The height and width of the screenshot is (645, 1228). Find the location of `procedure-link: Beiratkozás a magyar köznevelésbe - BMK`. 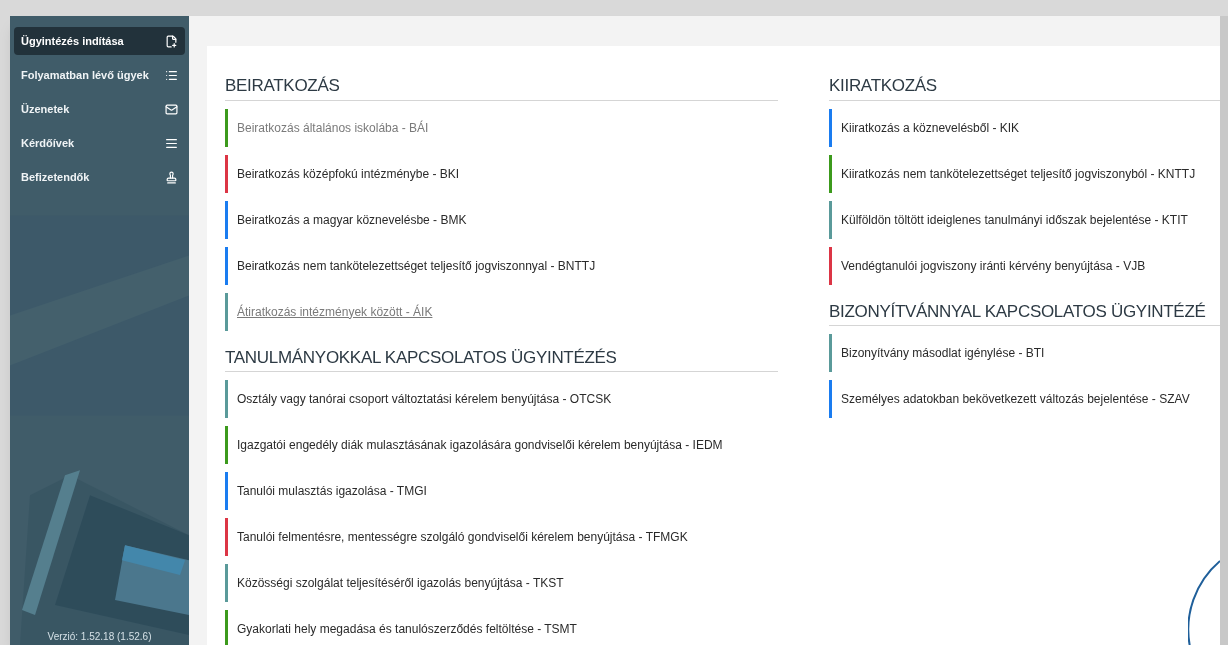

procedure-link: Beiratkozás a magyar köznevelésbe - BMK is located at coordinates (352, 219).